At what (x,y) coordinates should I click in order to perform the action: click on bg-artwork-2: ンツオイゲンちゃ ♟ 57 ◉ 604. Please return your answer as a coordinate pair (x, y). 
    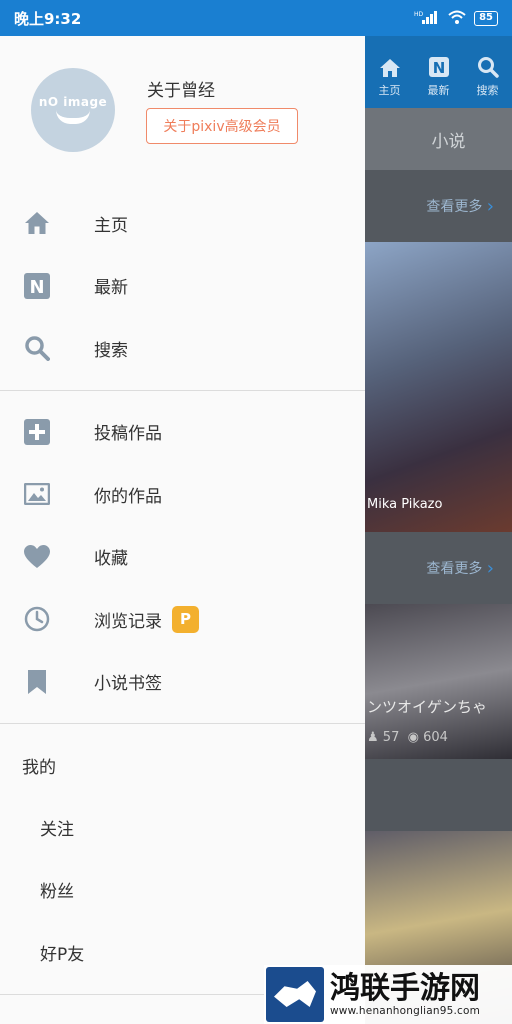
    Looking at the image, I should click on (438, 681).